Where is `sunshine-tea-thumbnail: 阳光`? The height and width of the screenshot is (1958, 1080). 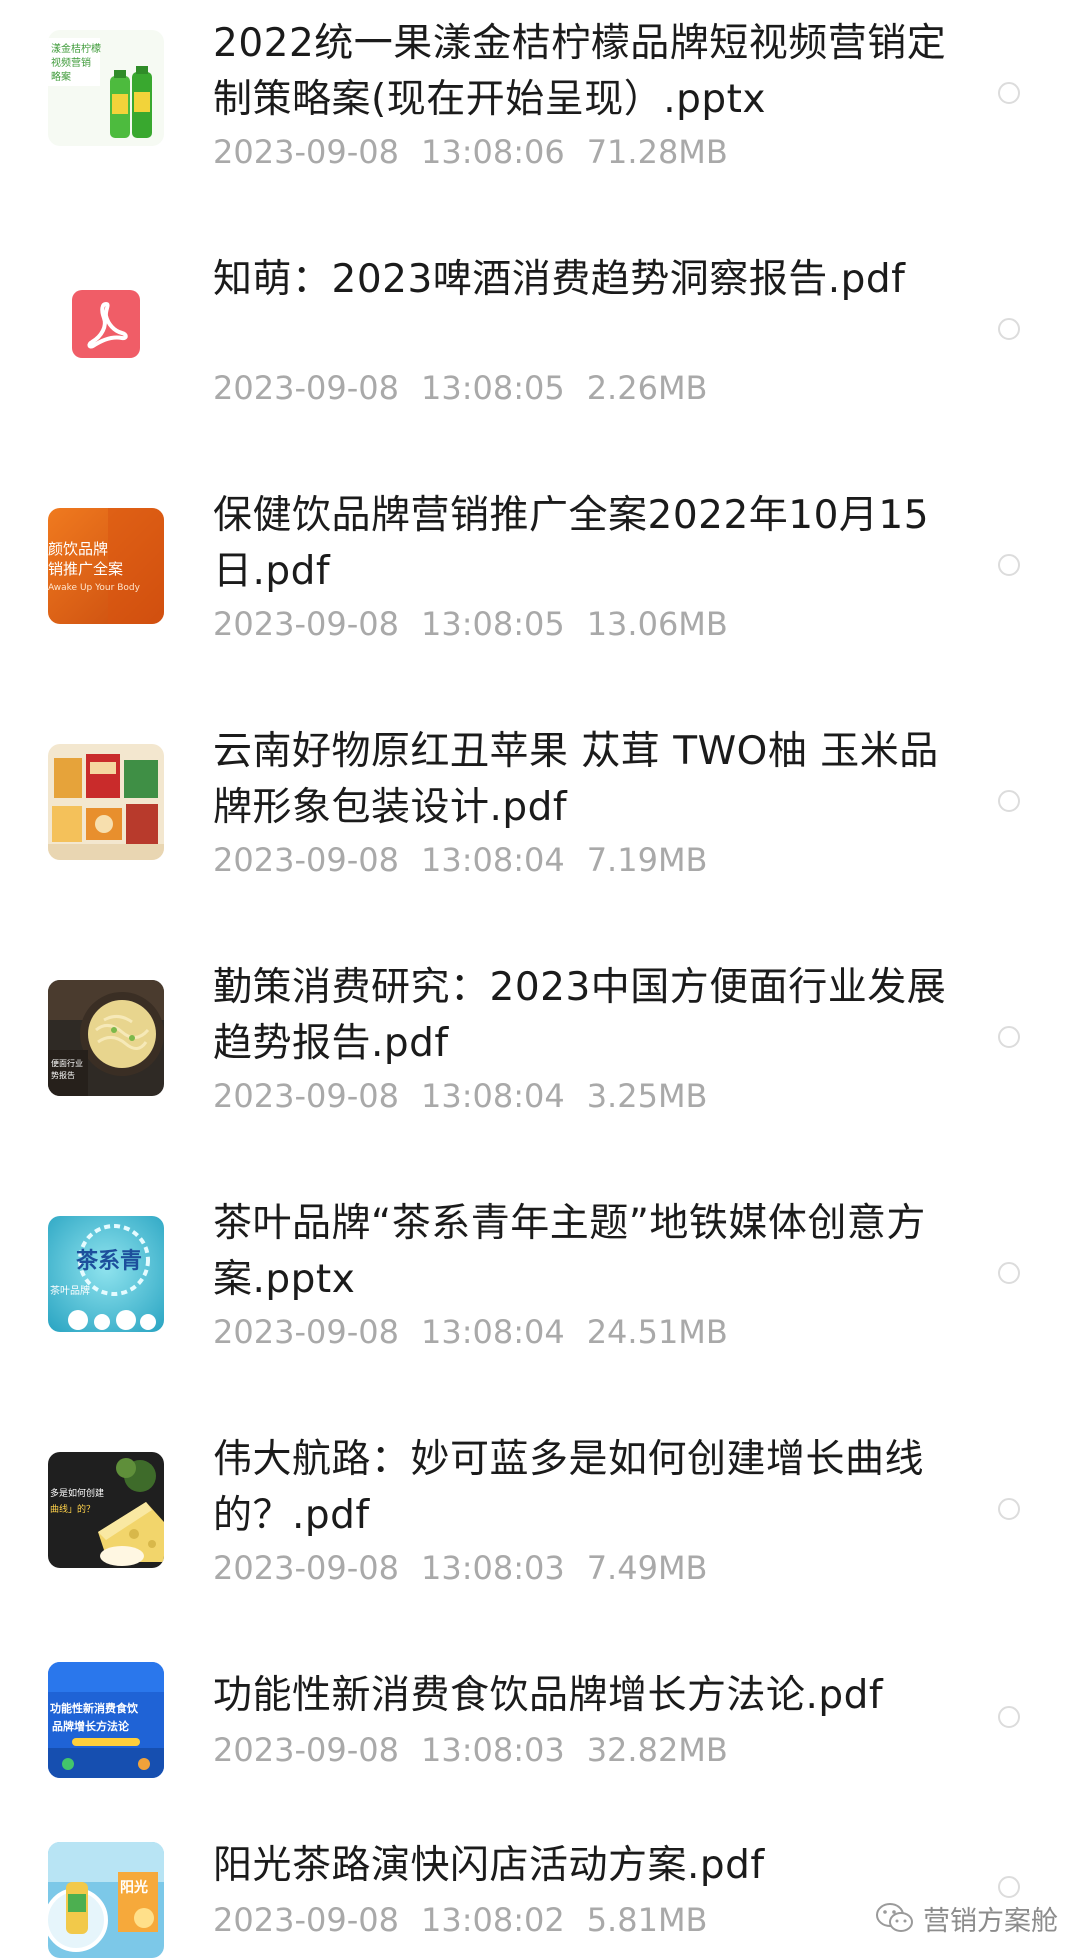 sunshine-tea-thumbnail: 阳光 is located at coordinates (106, 1900).